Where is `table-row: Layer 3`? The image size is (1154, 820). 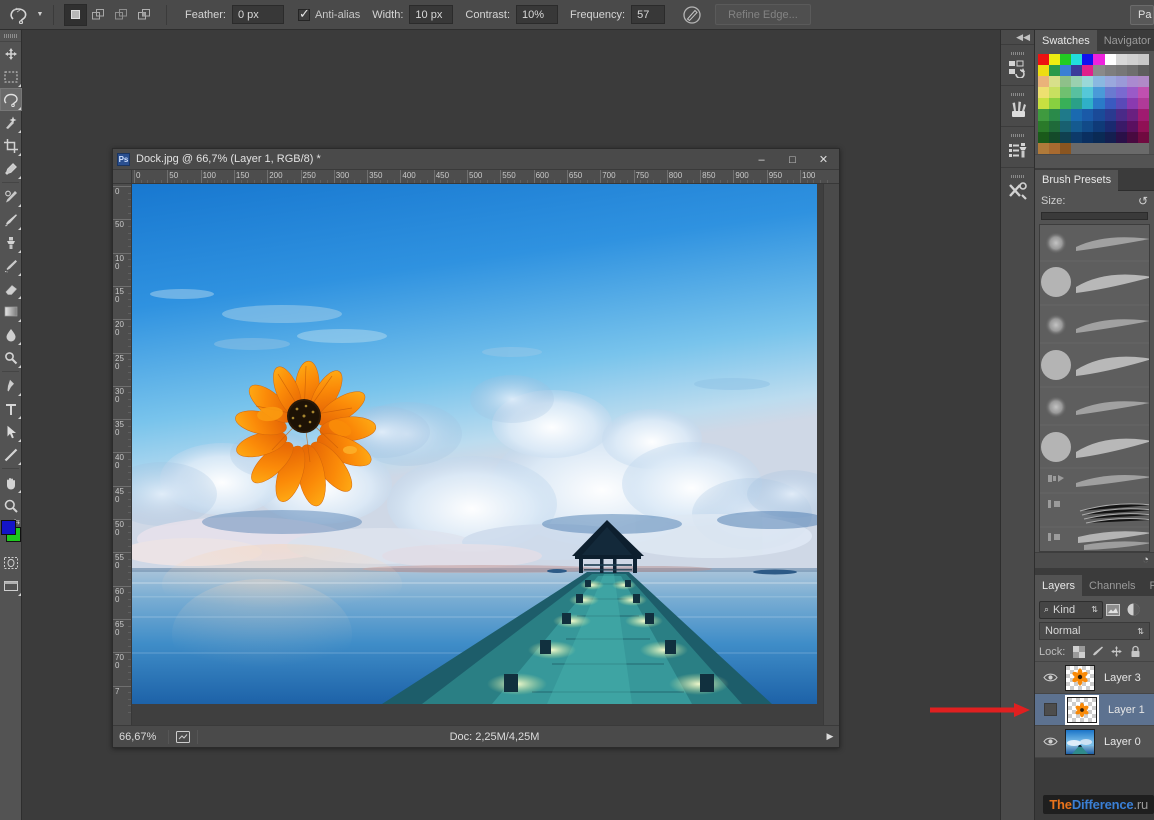 table-row: Layer 3 is located at coordinates (1094, 678).